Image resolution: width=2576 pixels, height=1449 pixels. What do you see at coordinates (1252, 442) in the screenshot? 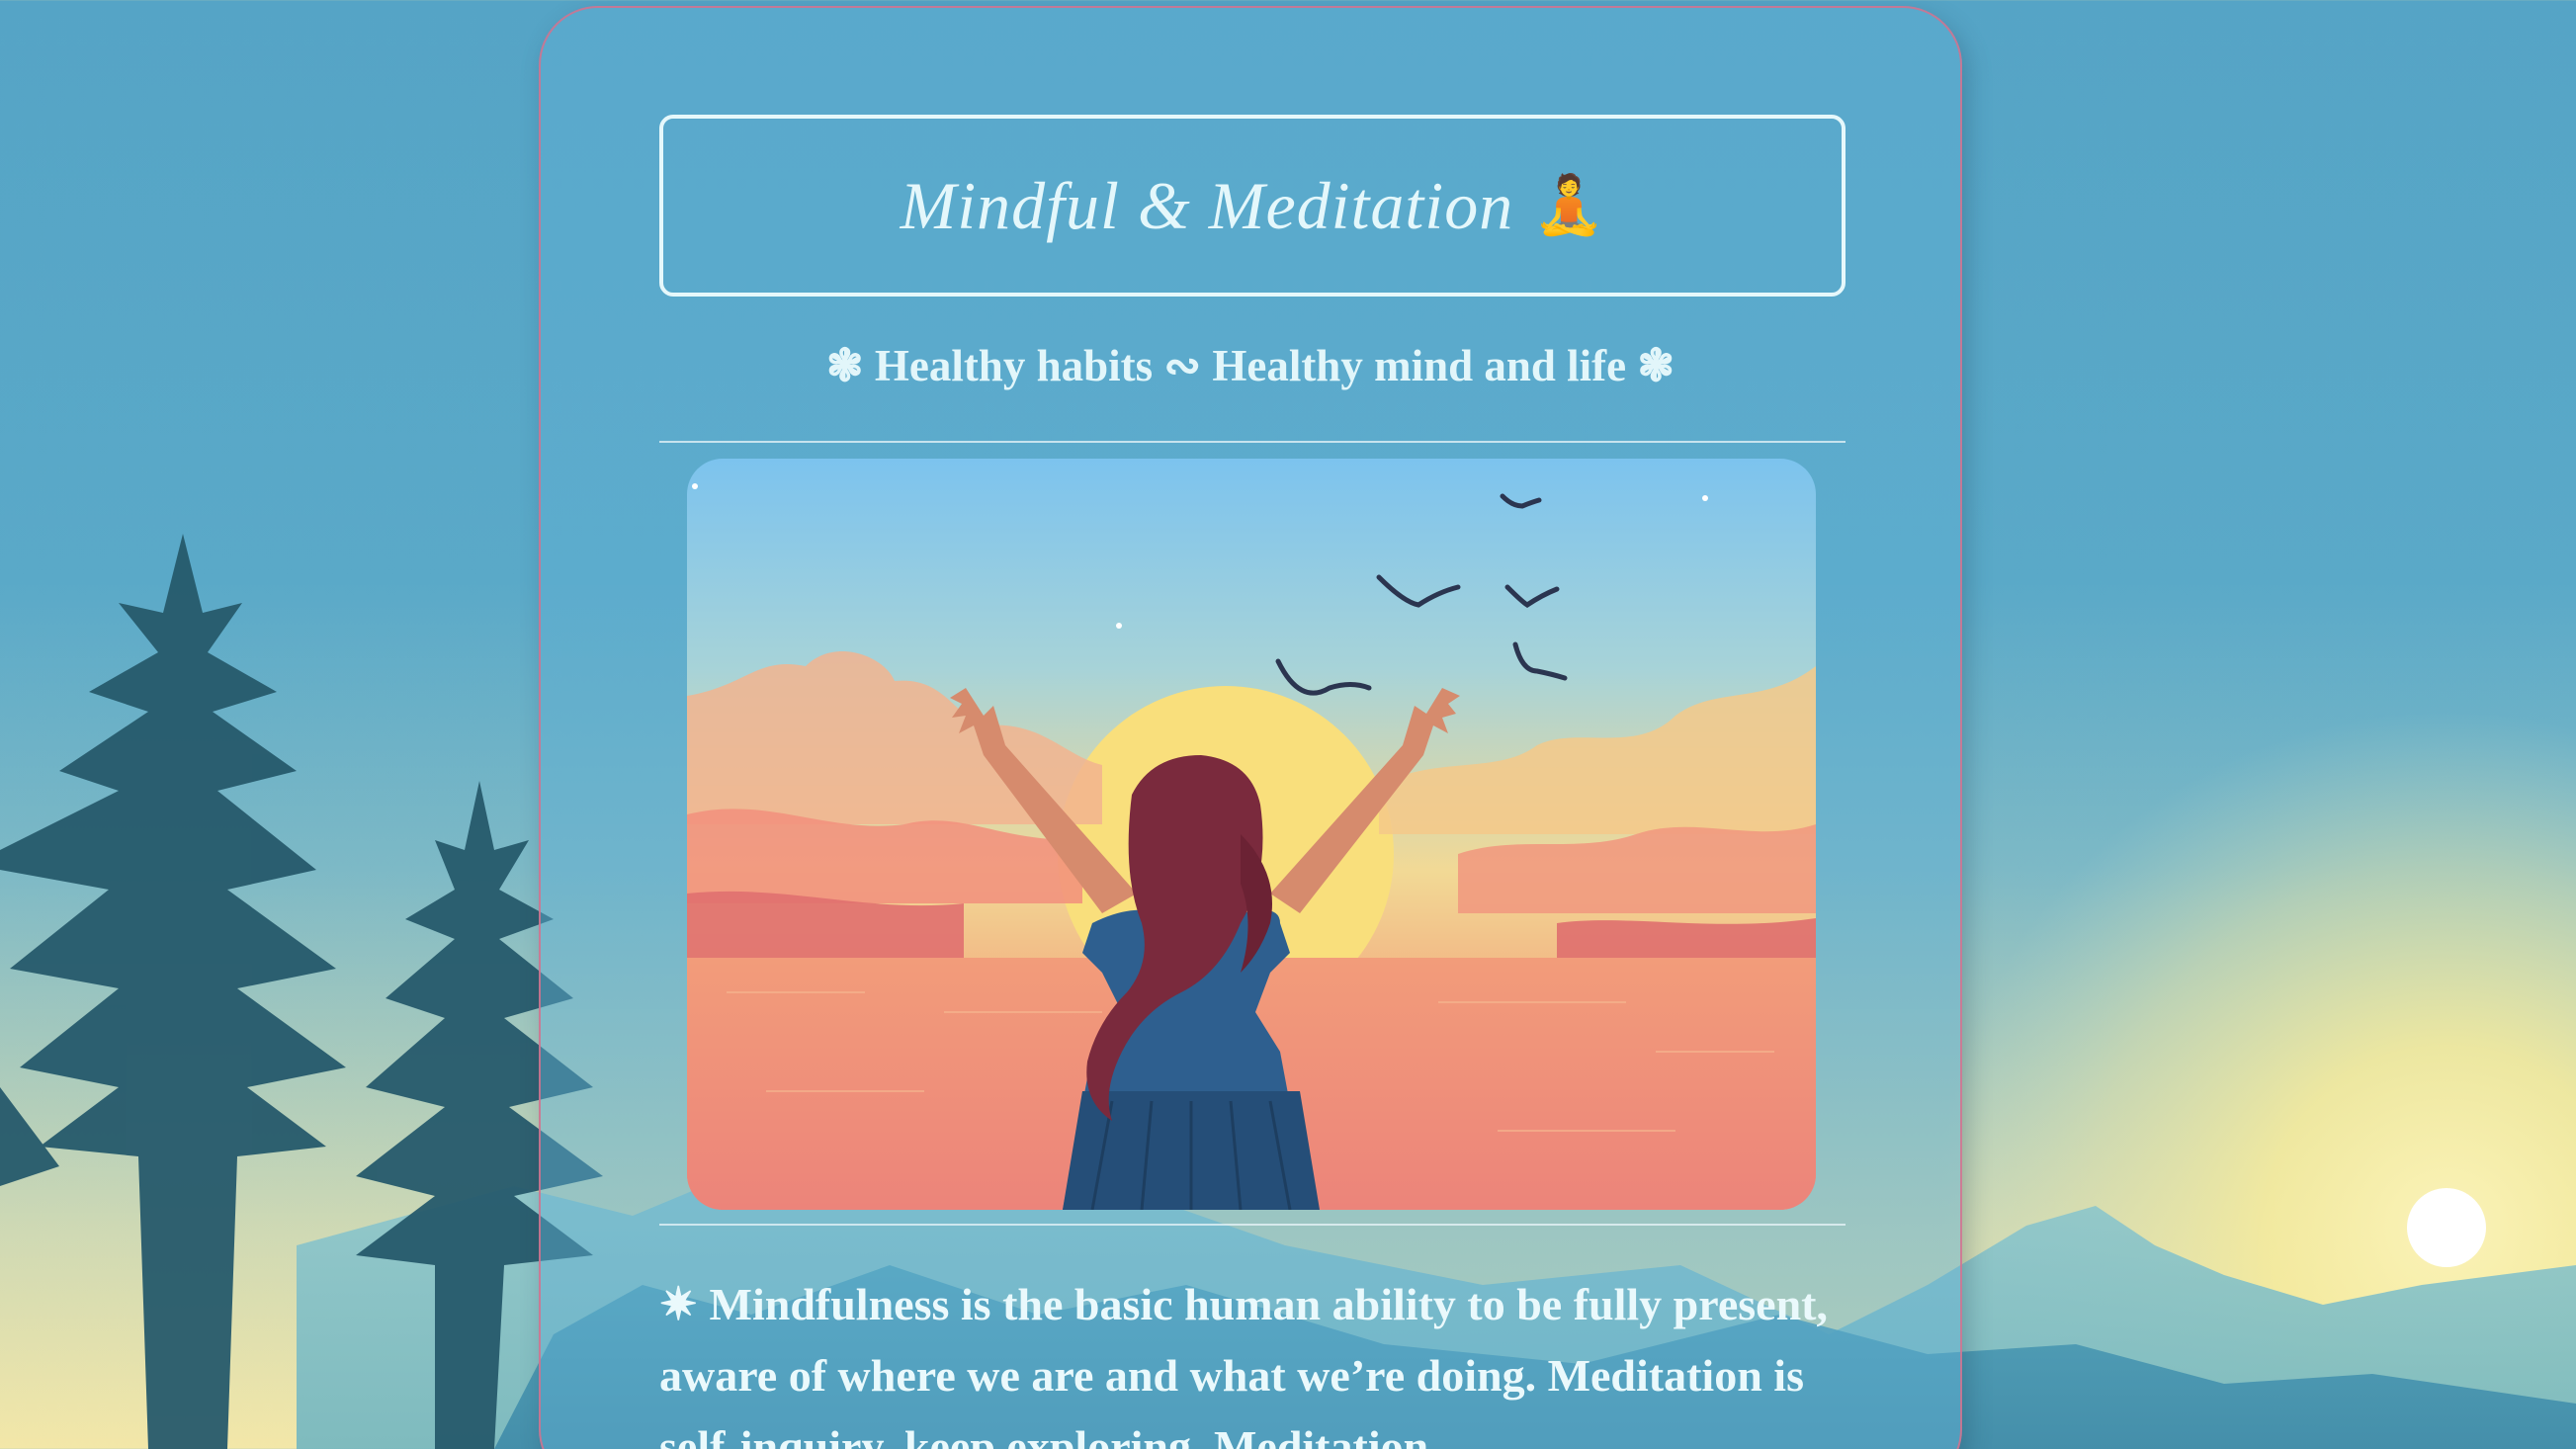
I see `top-divider` at bounding box center [1252, 442].